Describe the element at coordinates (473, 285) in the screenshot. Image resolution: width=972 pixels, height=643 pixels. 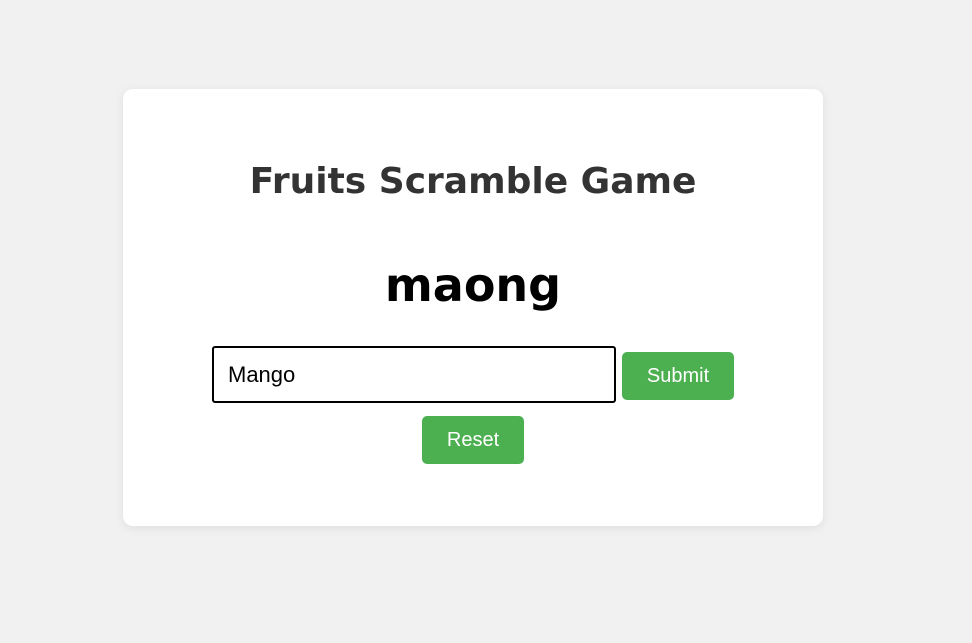
I see `scrambled-word: maong` at that location.